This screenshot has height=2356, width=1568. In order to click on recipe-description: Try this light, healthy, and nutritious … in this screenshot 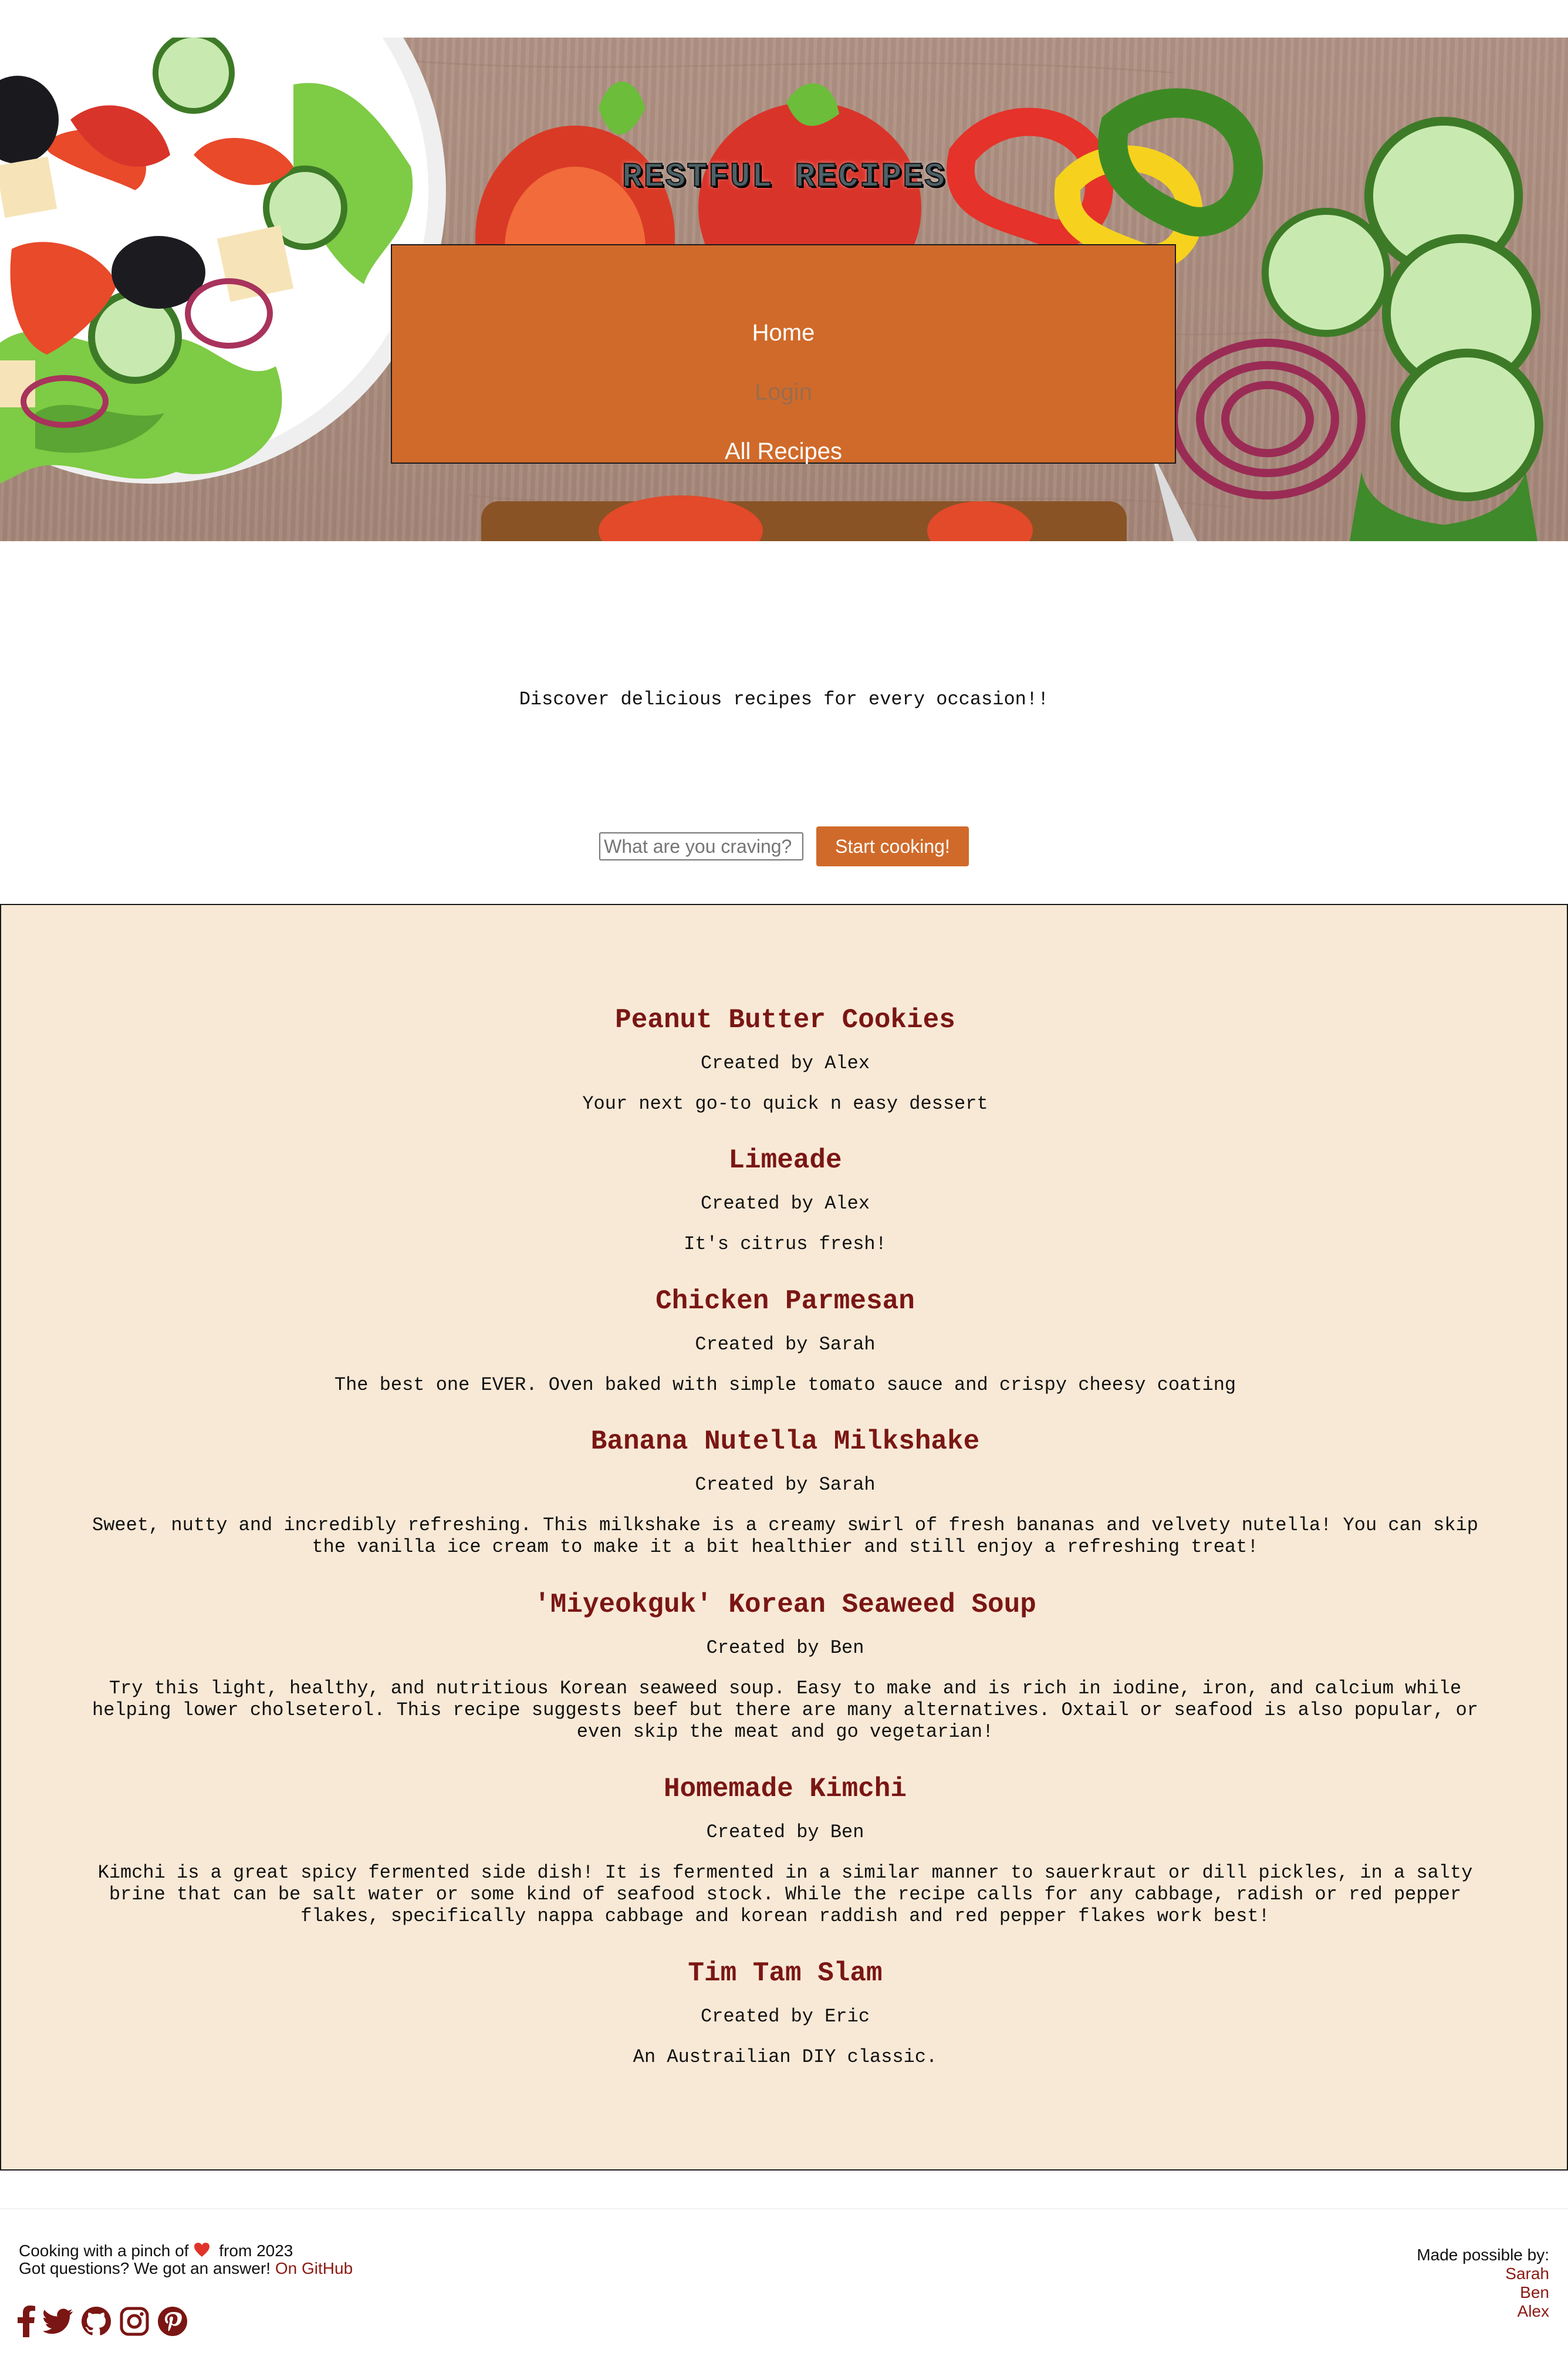, I will do `click(785, 1710)`.